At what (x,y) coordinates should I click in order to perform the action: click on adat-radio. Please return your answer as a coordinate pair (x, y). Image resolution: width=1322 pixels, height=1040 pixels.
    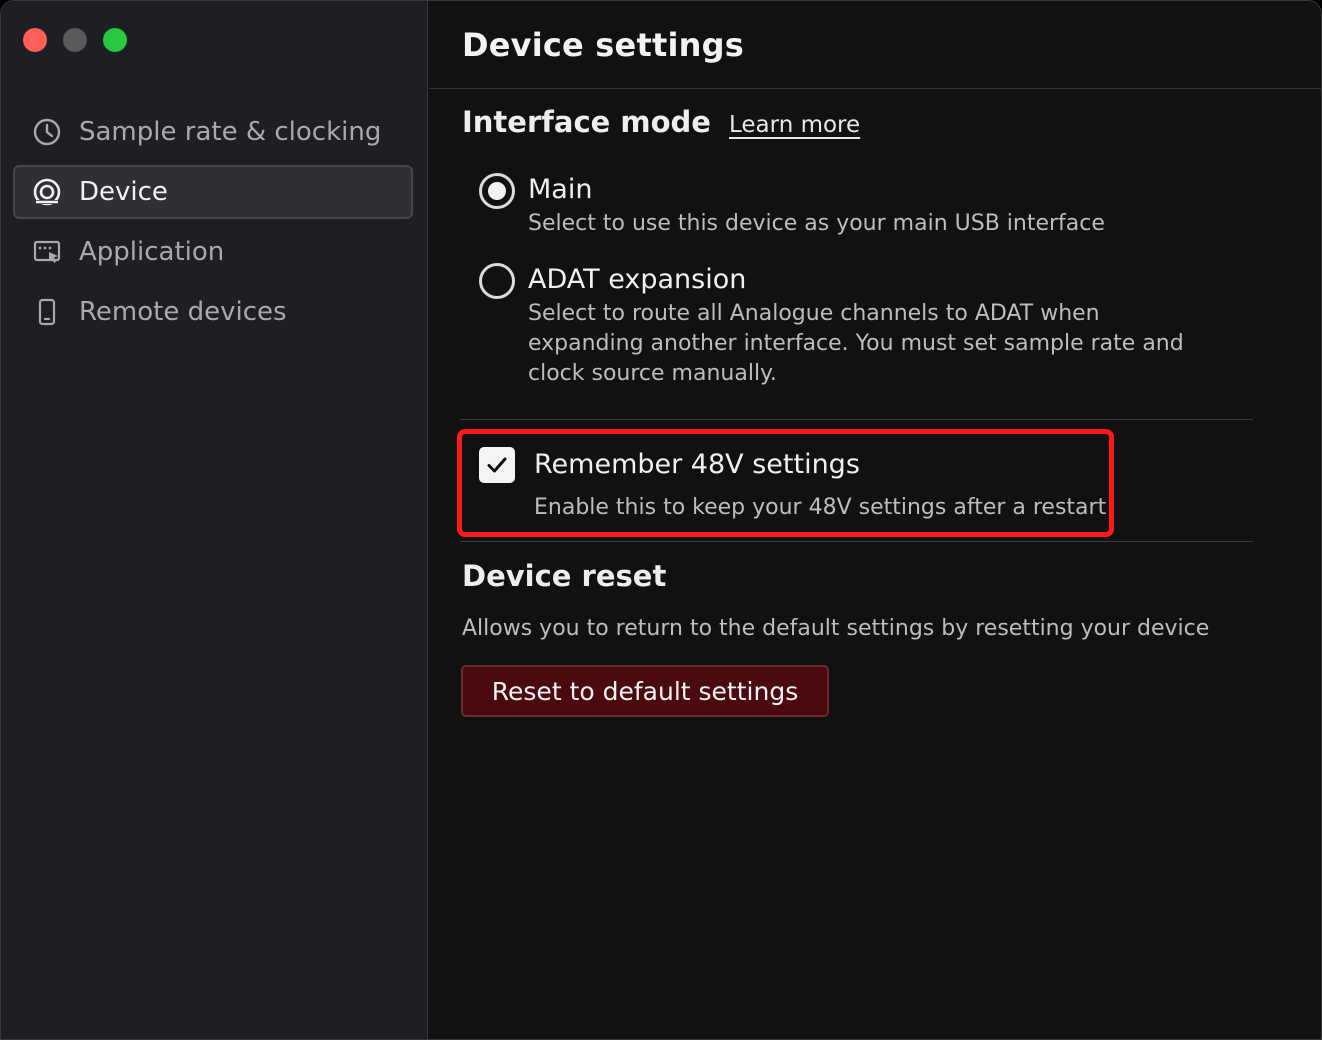
    Looking at the image, I should click on (497, 281).